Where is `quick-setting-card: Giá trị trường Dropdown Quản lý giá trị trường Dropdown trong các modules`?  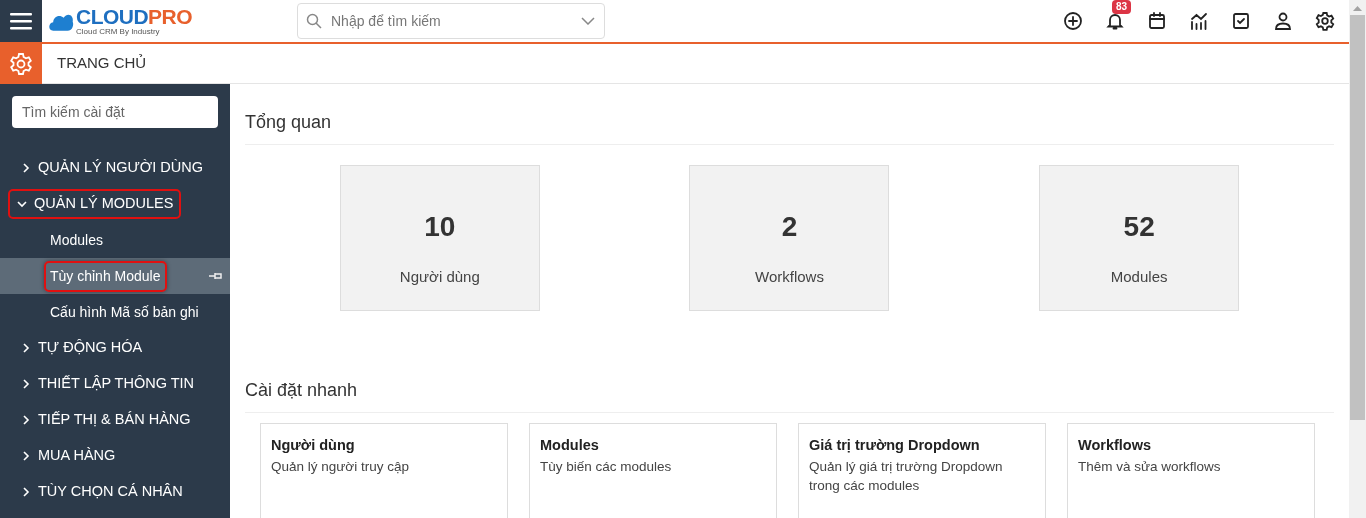
quick-setting-card: Giá trị trường Dropdown Quản lý giá trị trường Dropdown trong các modules is located at coordinates (922, 470).